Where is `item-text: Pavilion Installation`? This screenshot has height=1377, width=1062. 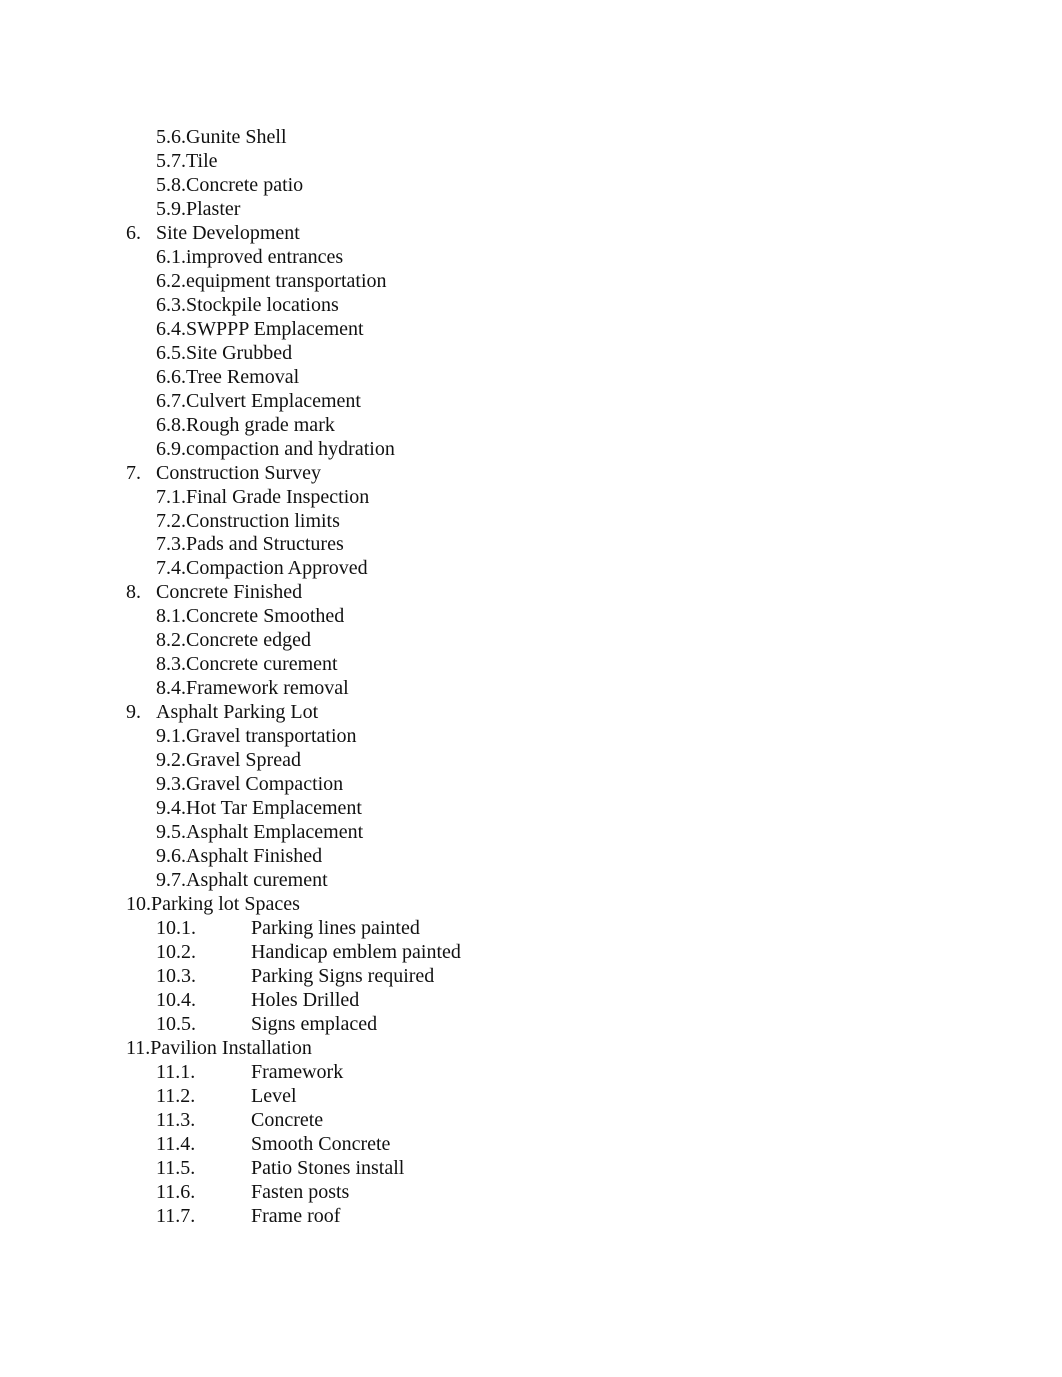
item-text: Pavilion Installation is located at coordinates (231, 1047).